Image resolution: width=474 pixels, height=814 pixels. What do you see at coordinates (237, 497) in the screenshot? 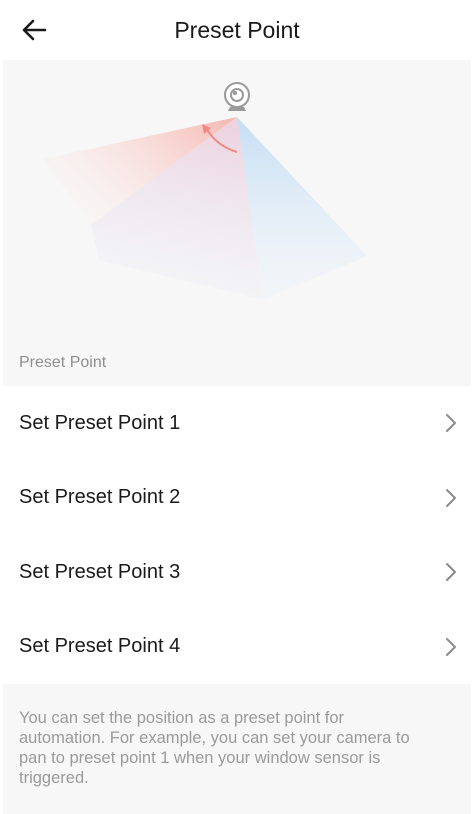
I see `preset-point-2-item: Set Preset Point 2` at bounding box center [237, 497].